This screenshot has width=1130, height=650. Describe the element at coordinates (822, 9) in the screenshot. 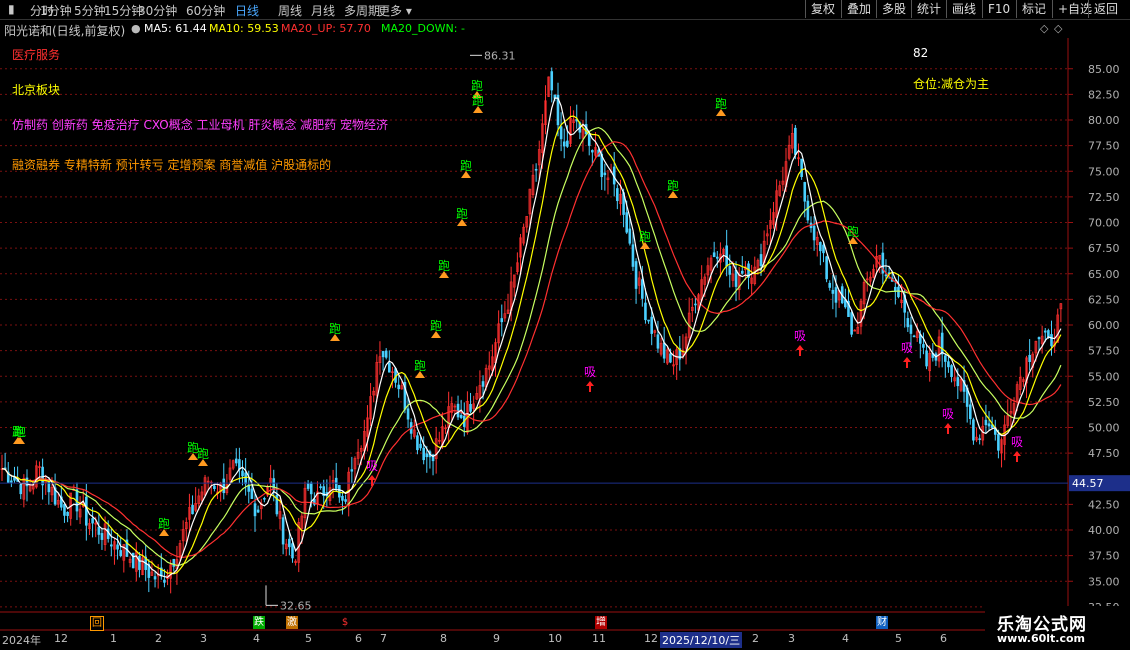

I see `toolbar-button: 复权` at that location.